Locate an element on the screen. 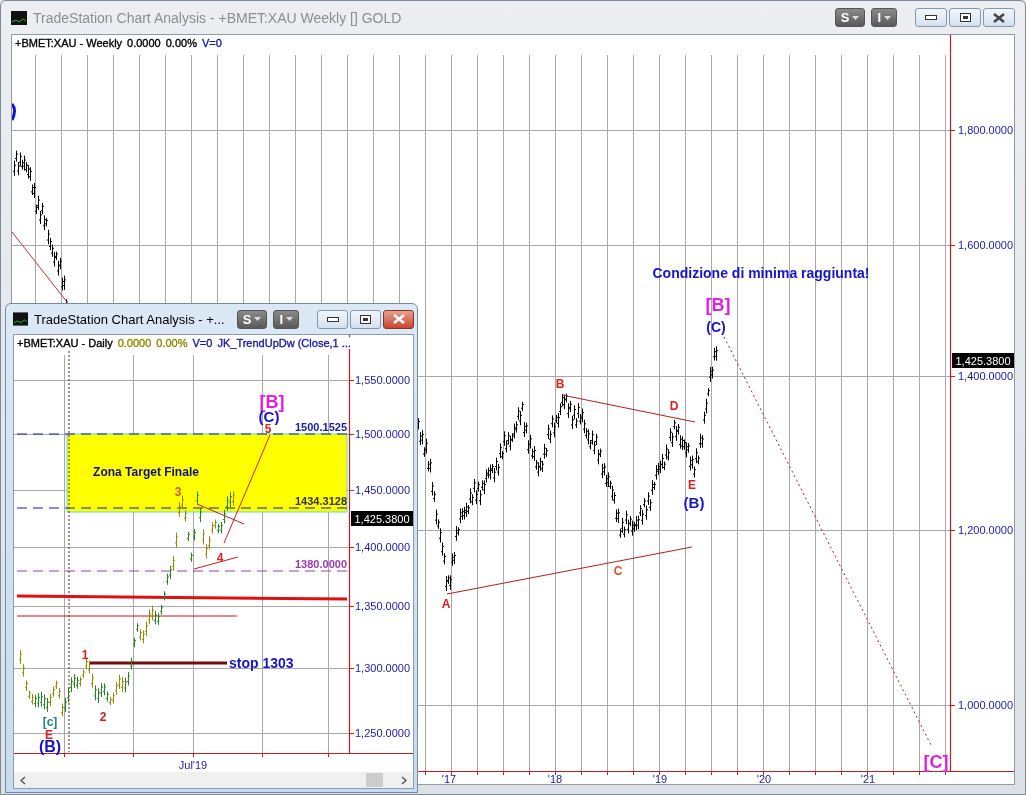  chart-annotation: 1500.1525 is located at coordinates (321, 427).